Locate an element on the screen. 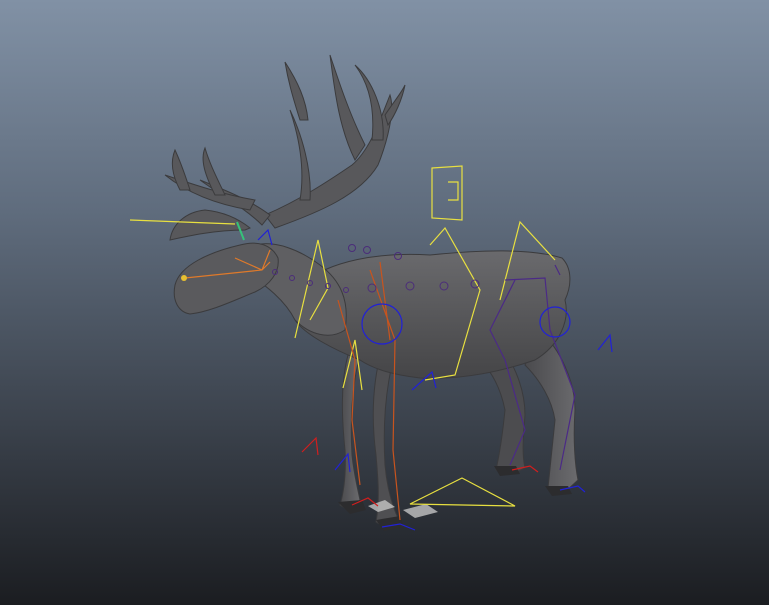 This screenshot has height=605, width=769. hoof-back-right is located at coordinates (507, 471).